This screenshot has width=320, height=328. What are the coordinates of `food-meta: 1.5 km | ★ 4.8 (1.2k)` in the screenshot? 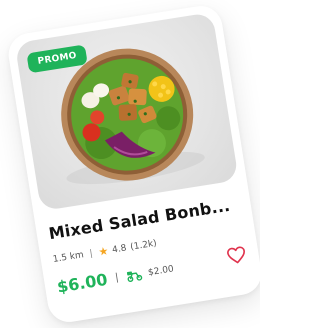 It's located at (104, 251).